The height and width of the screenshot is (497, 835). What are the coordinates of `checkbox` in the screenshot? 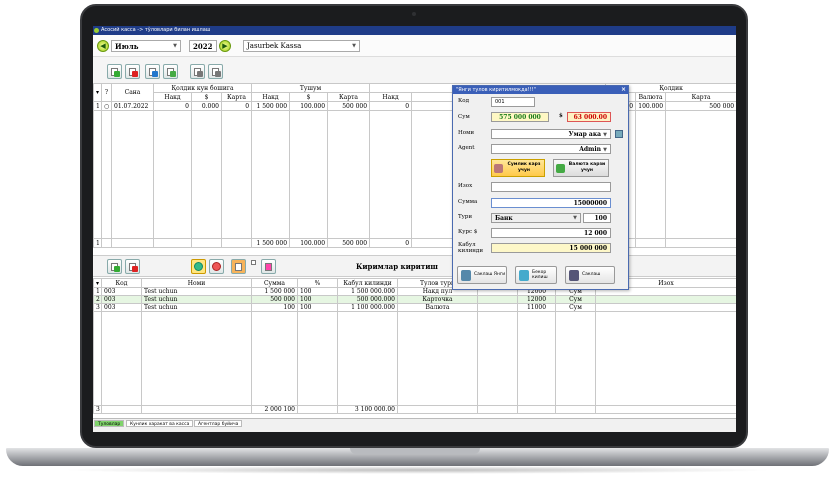 It's located at (253, 262).